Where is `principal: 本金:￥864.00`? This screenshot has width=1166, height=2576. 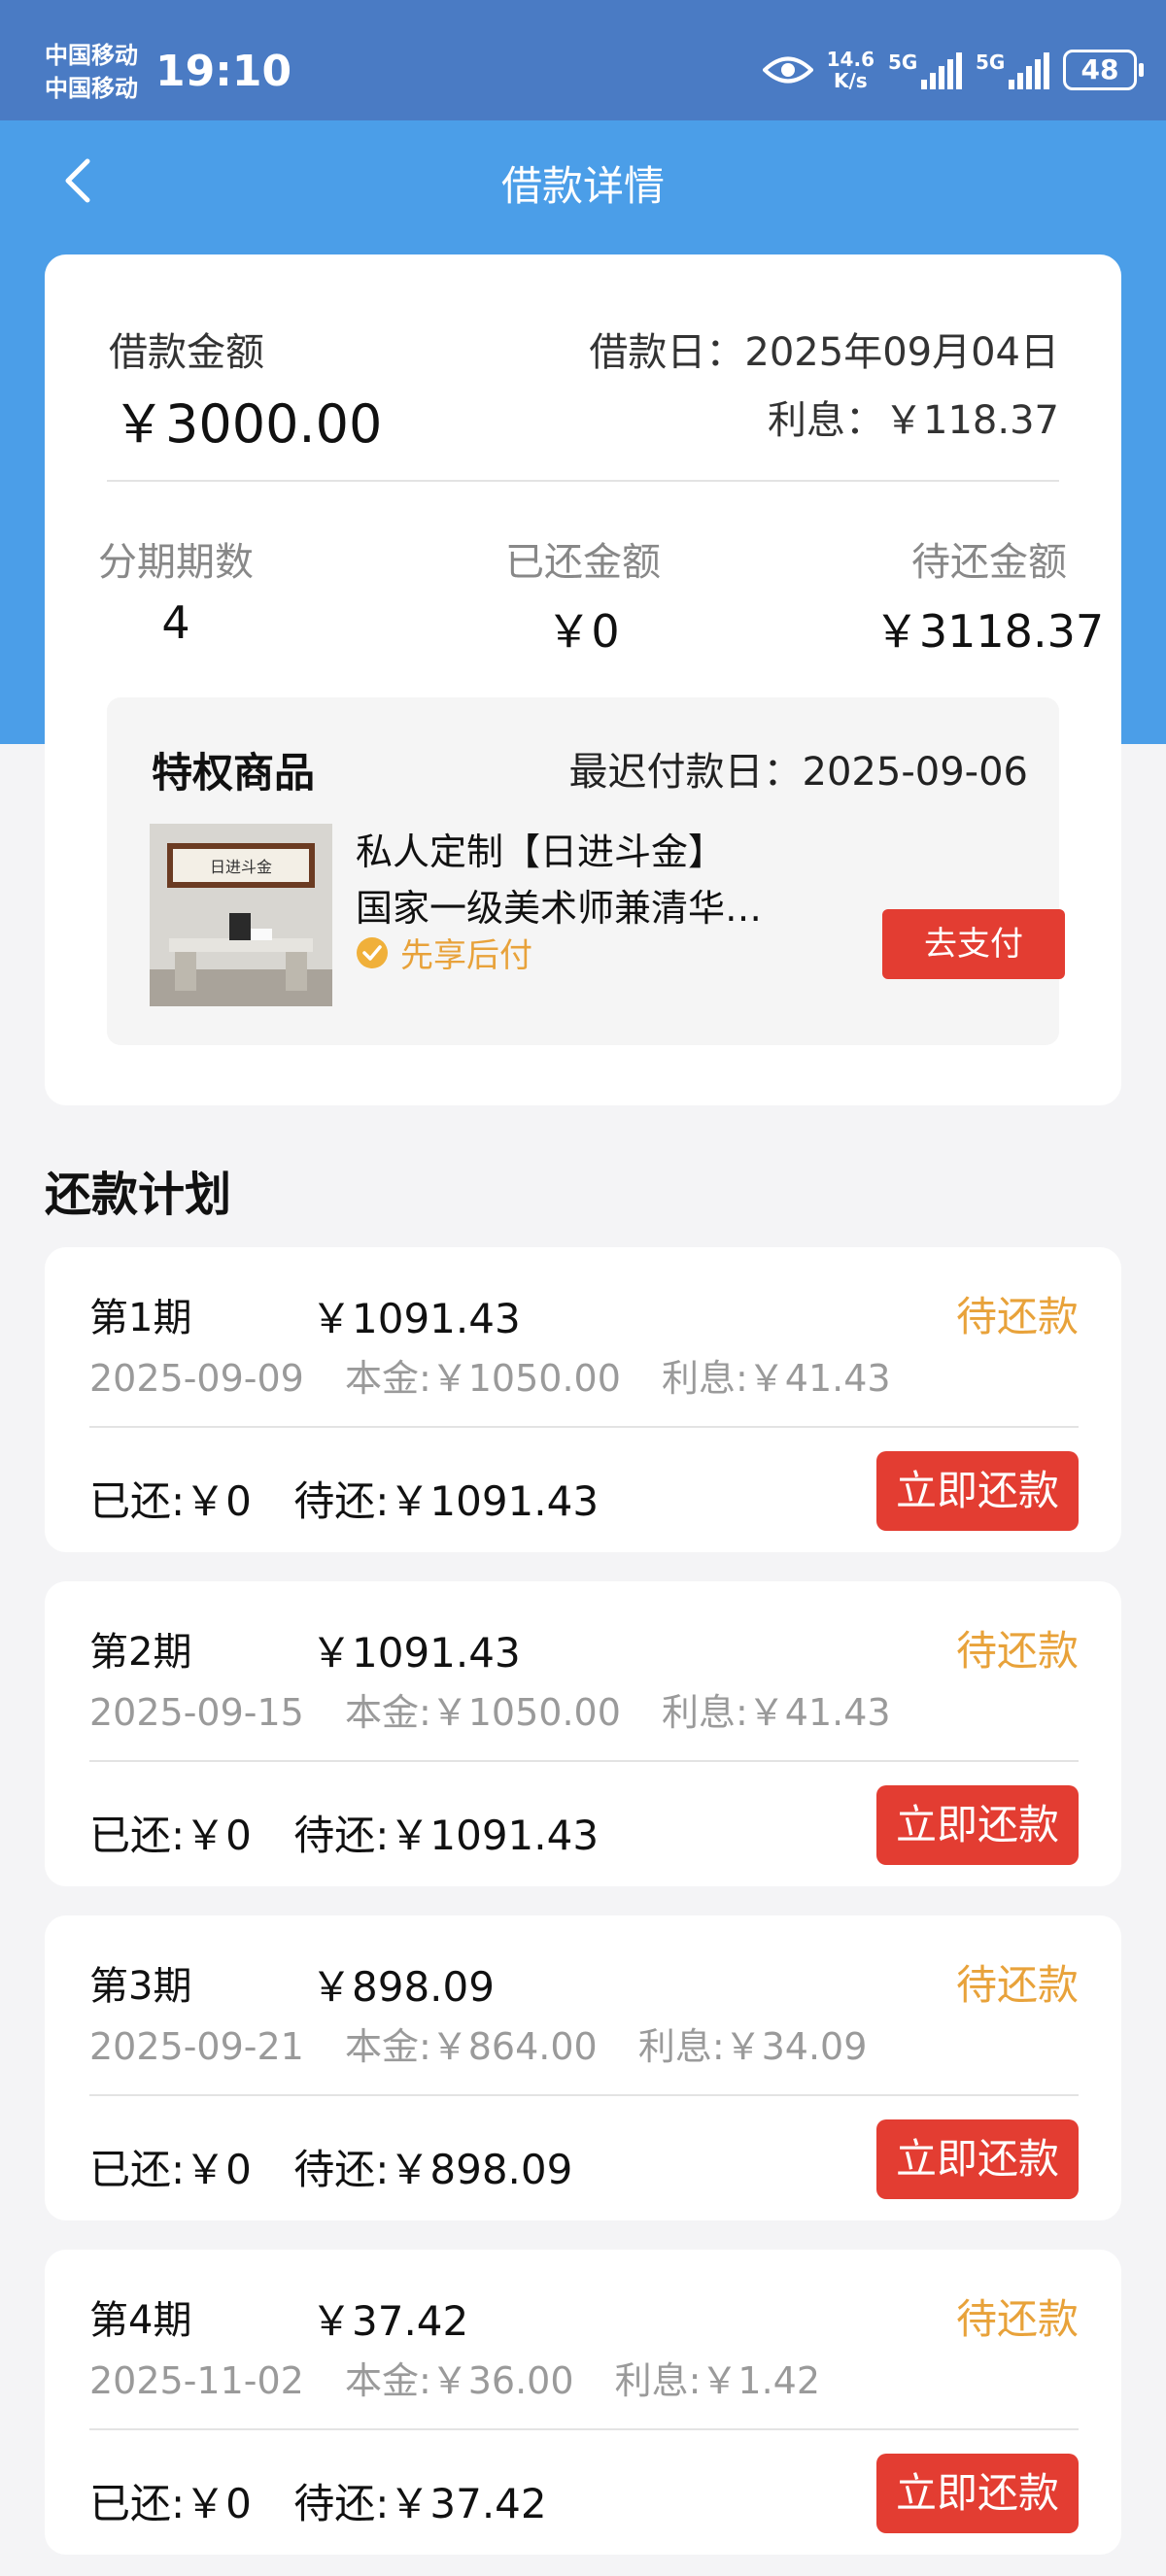 principal: 本金:￥864.00 is located at coordinates (471, 2046).